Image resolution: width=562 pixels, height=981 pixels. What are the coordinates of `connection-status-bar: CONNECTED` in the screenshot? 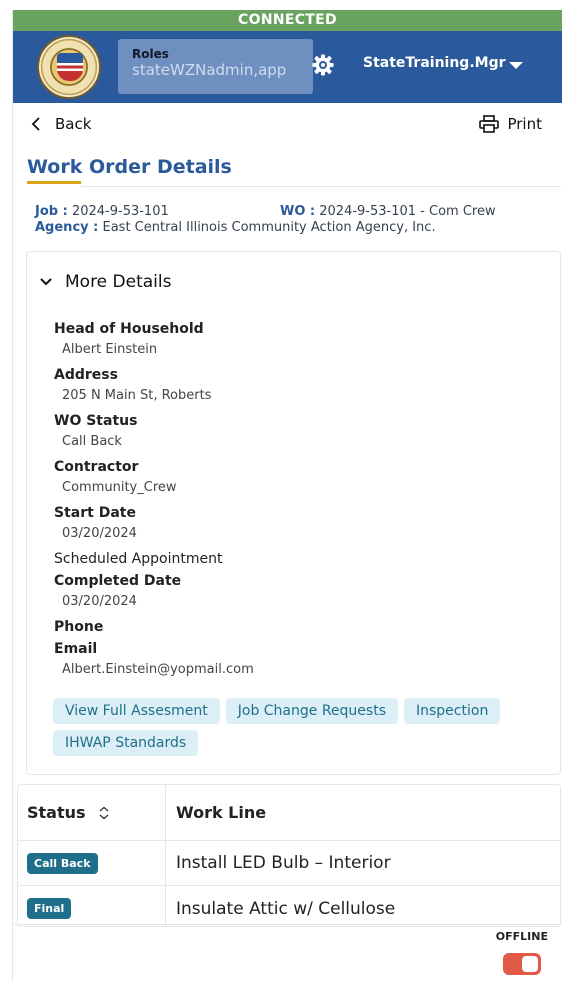 It's located at (287, 20).